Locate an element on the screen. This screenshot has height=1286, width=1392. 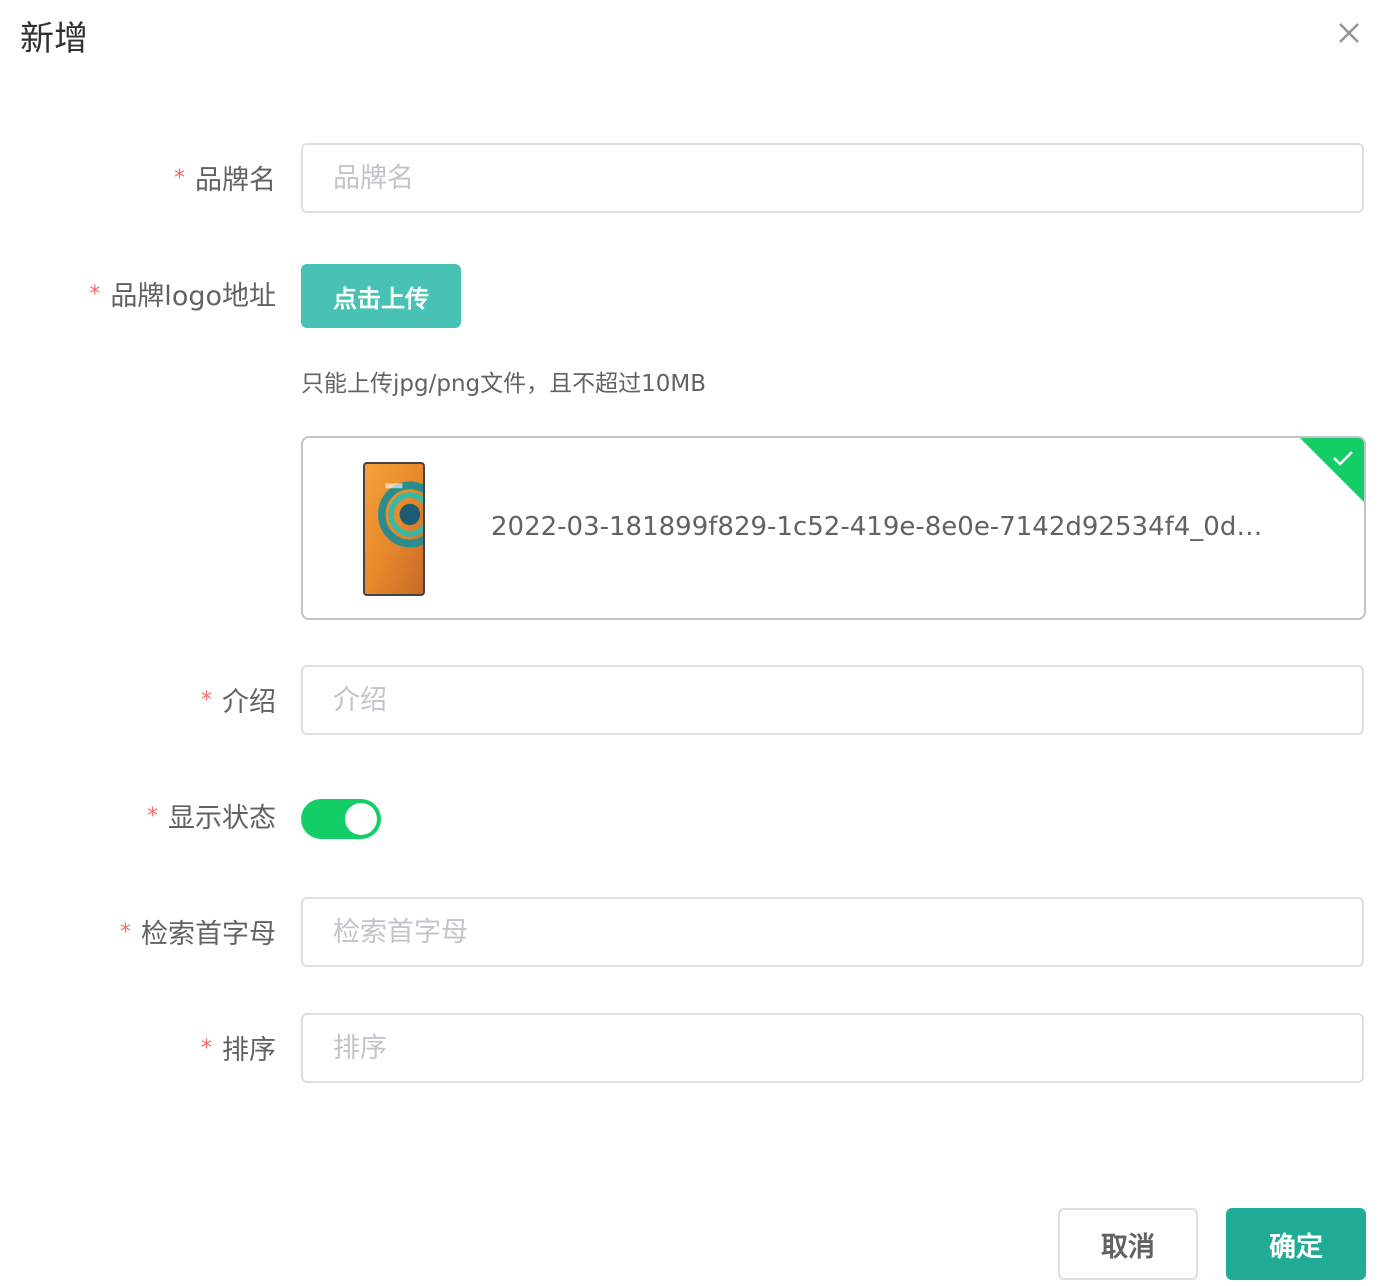
brand-name-input is located at coordinates (832, 178).